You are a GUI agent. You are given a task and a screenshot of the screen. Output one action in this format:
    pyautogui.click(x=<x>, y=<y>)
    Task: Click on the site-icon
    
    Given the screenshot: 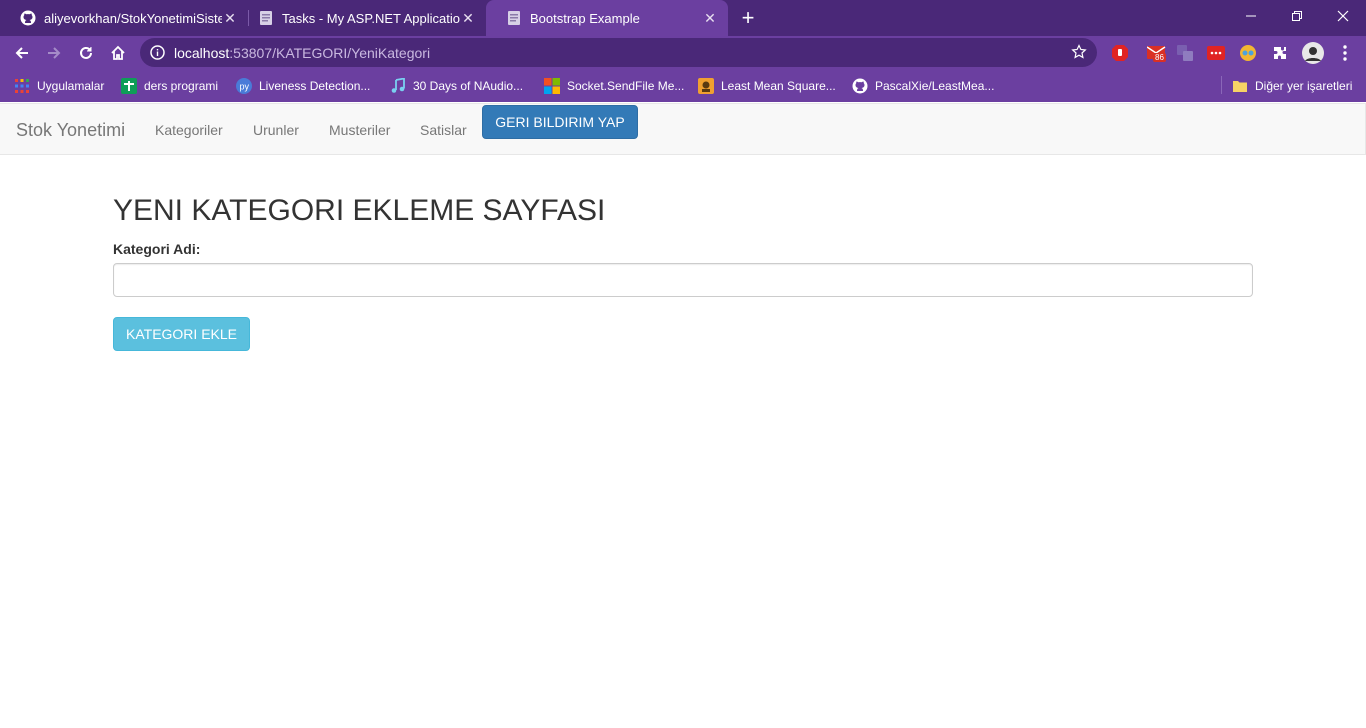 What is the action you would take?
    pyautogui.click(x=706, y=86)
    